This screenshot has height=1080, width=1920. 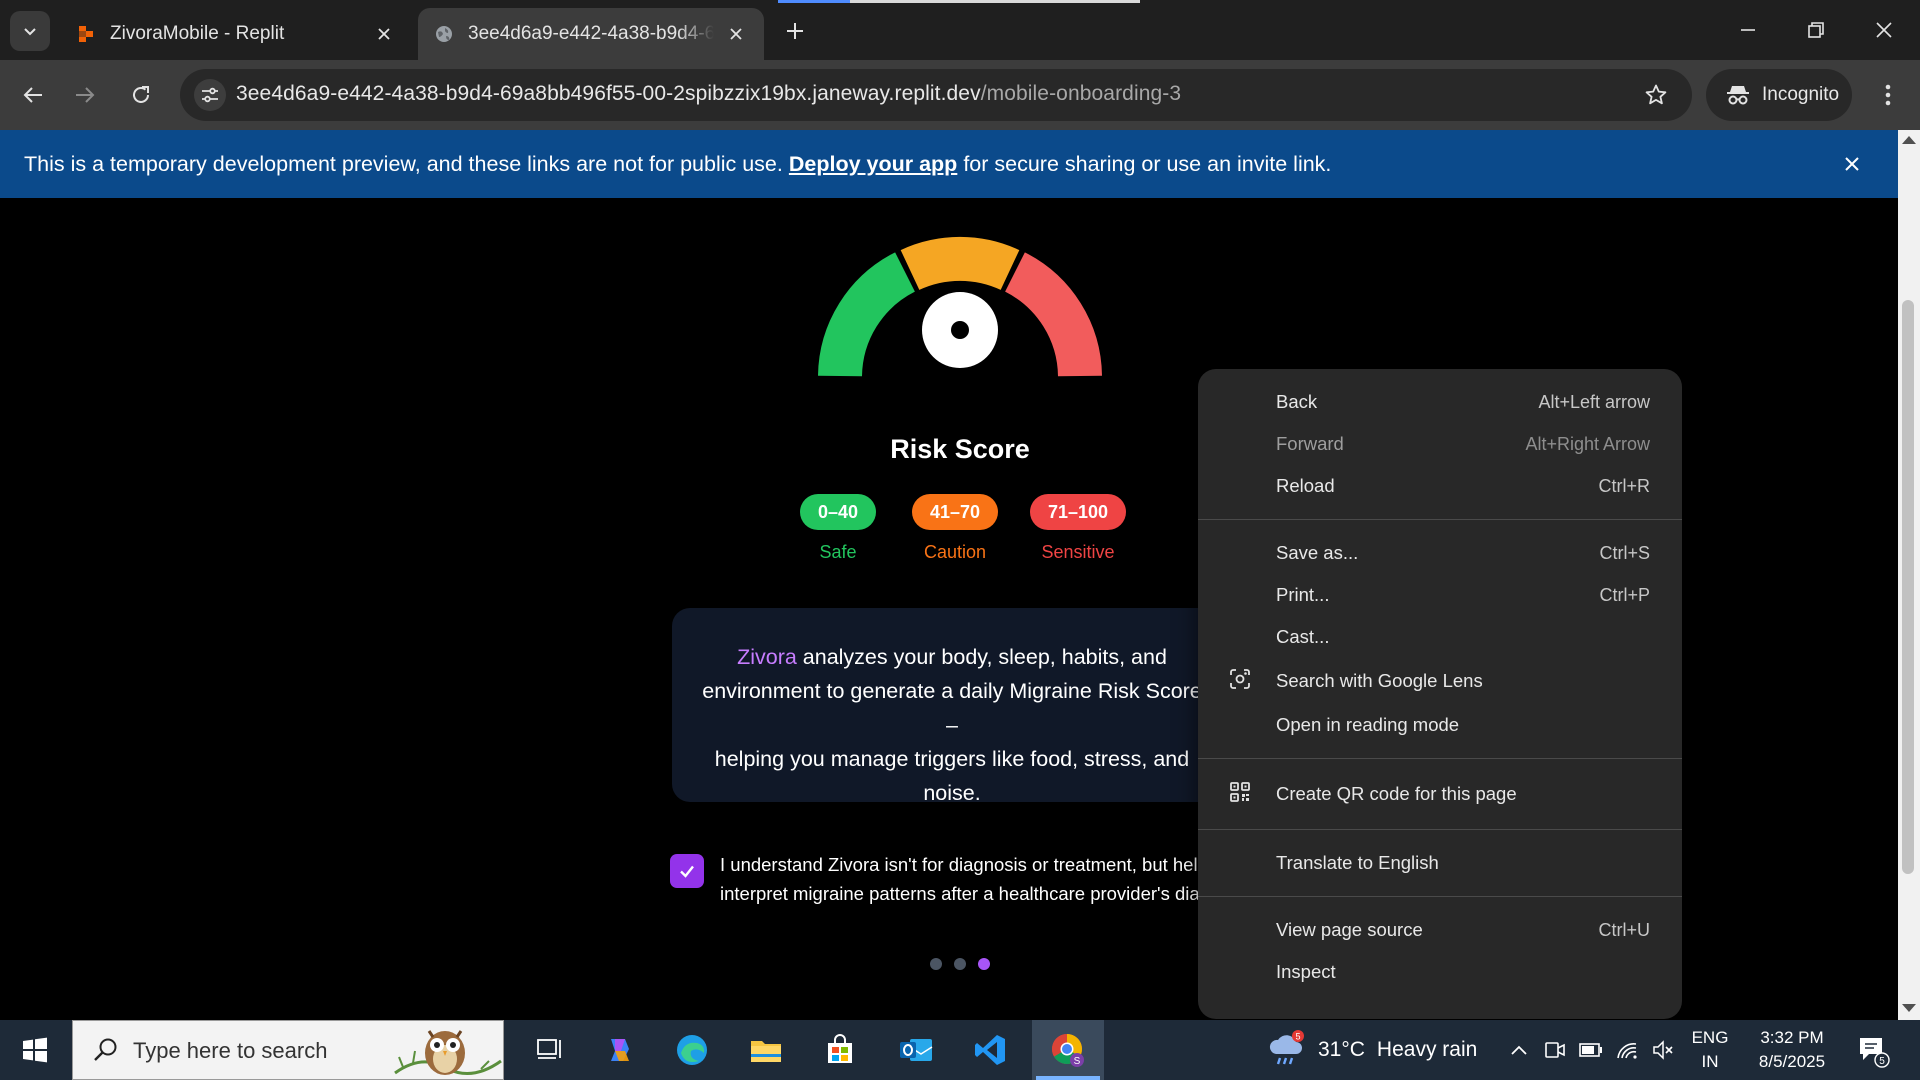 I want to click on file-explorer-button, so click(x=766, y=1050).